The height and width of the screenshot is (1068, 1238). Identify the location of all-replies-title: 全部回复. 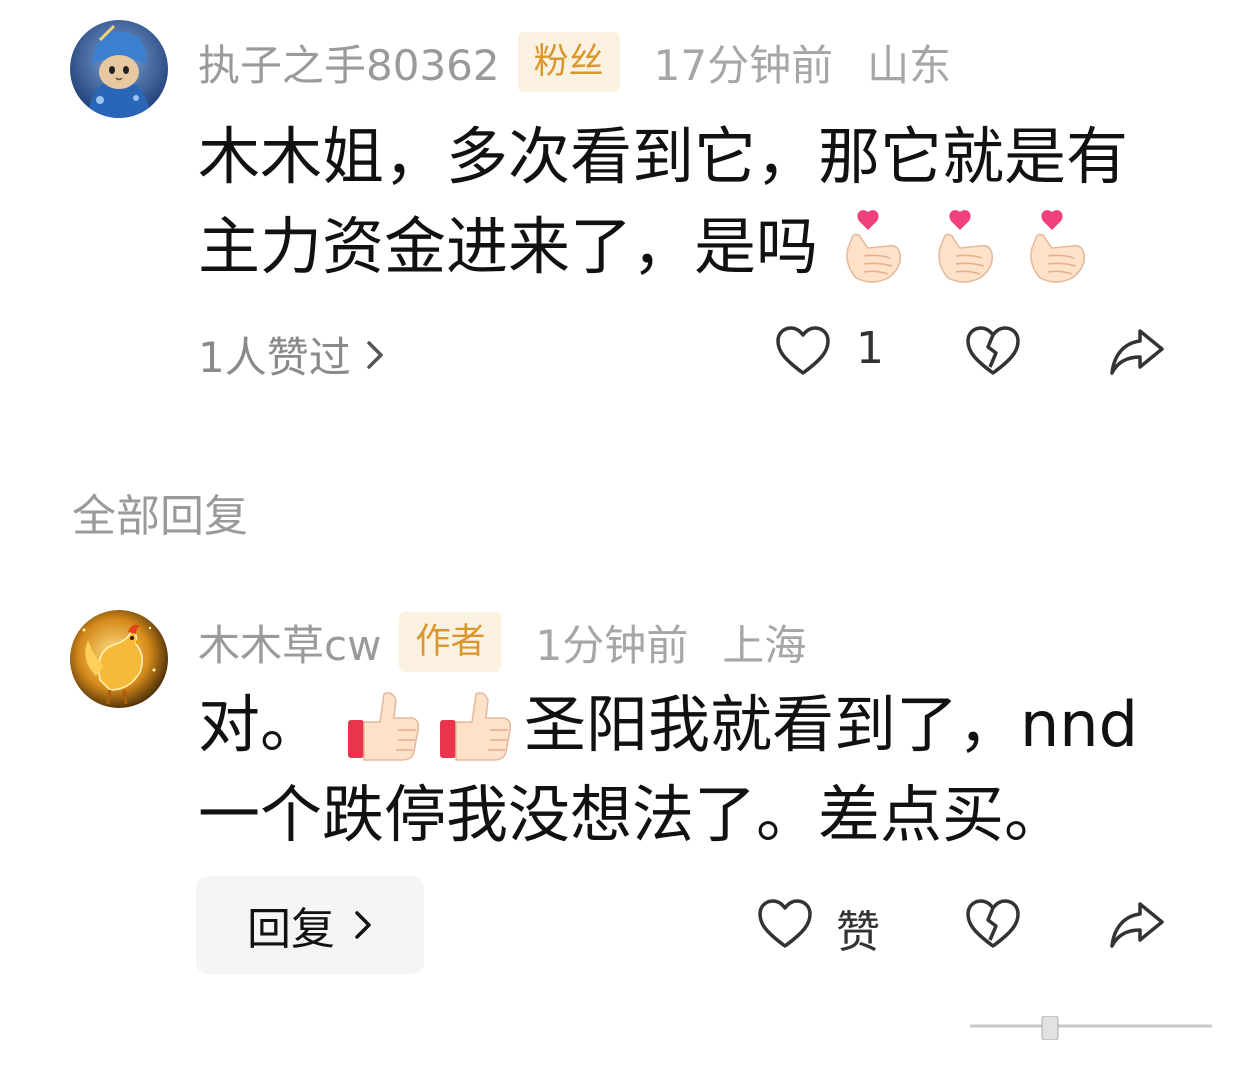
(160, 516).